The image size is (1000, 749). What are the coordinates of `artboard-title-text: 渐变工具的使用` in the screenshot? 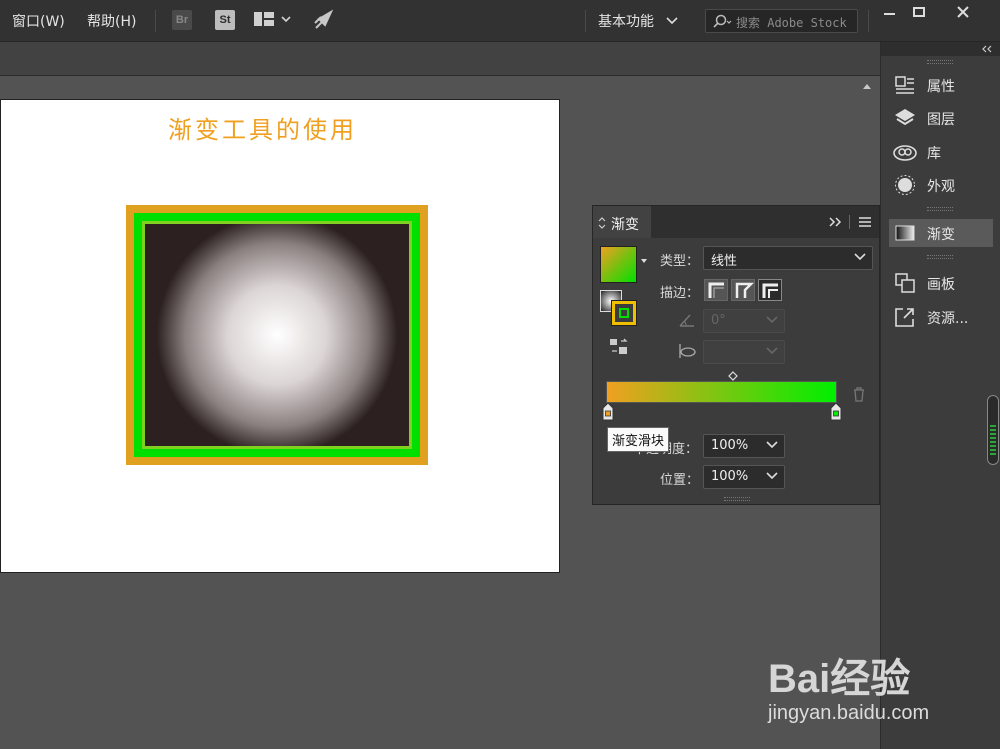 It's located at (262, 127).